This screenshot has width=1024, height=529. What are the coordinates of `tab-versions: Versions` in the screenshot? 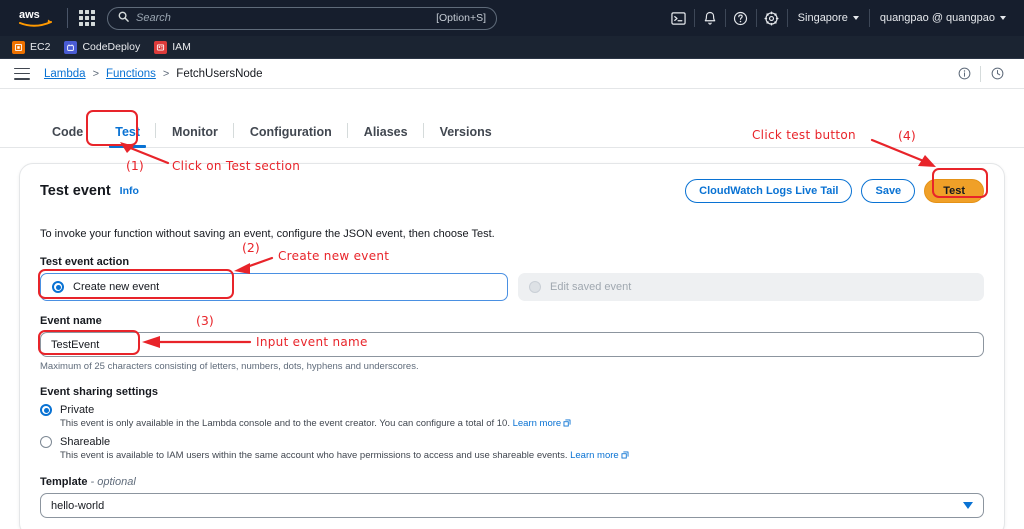 It's located at (466, 136).